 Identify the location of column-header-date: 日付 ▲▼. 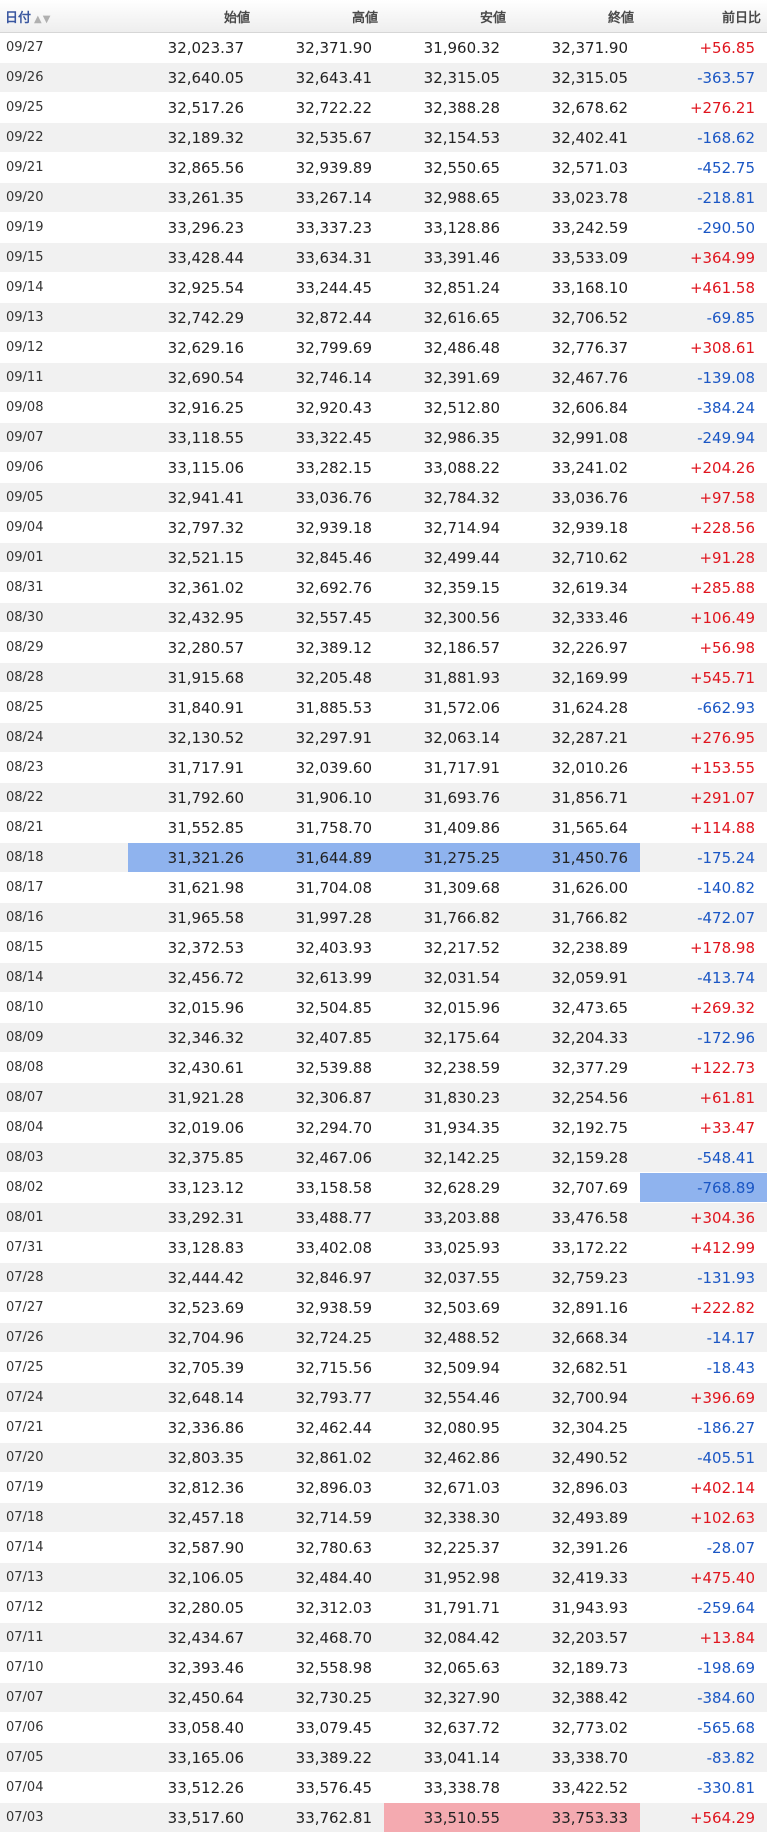
(64, 16).